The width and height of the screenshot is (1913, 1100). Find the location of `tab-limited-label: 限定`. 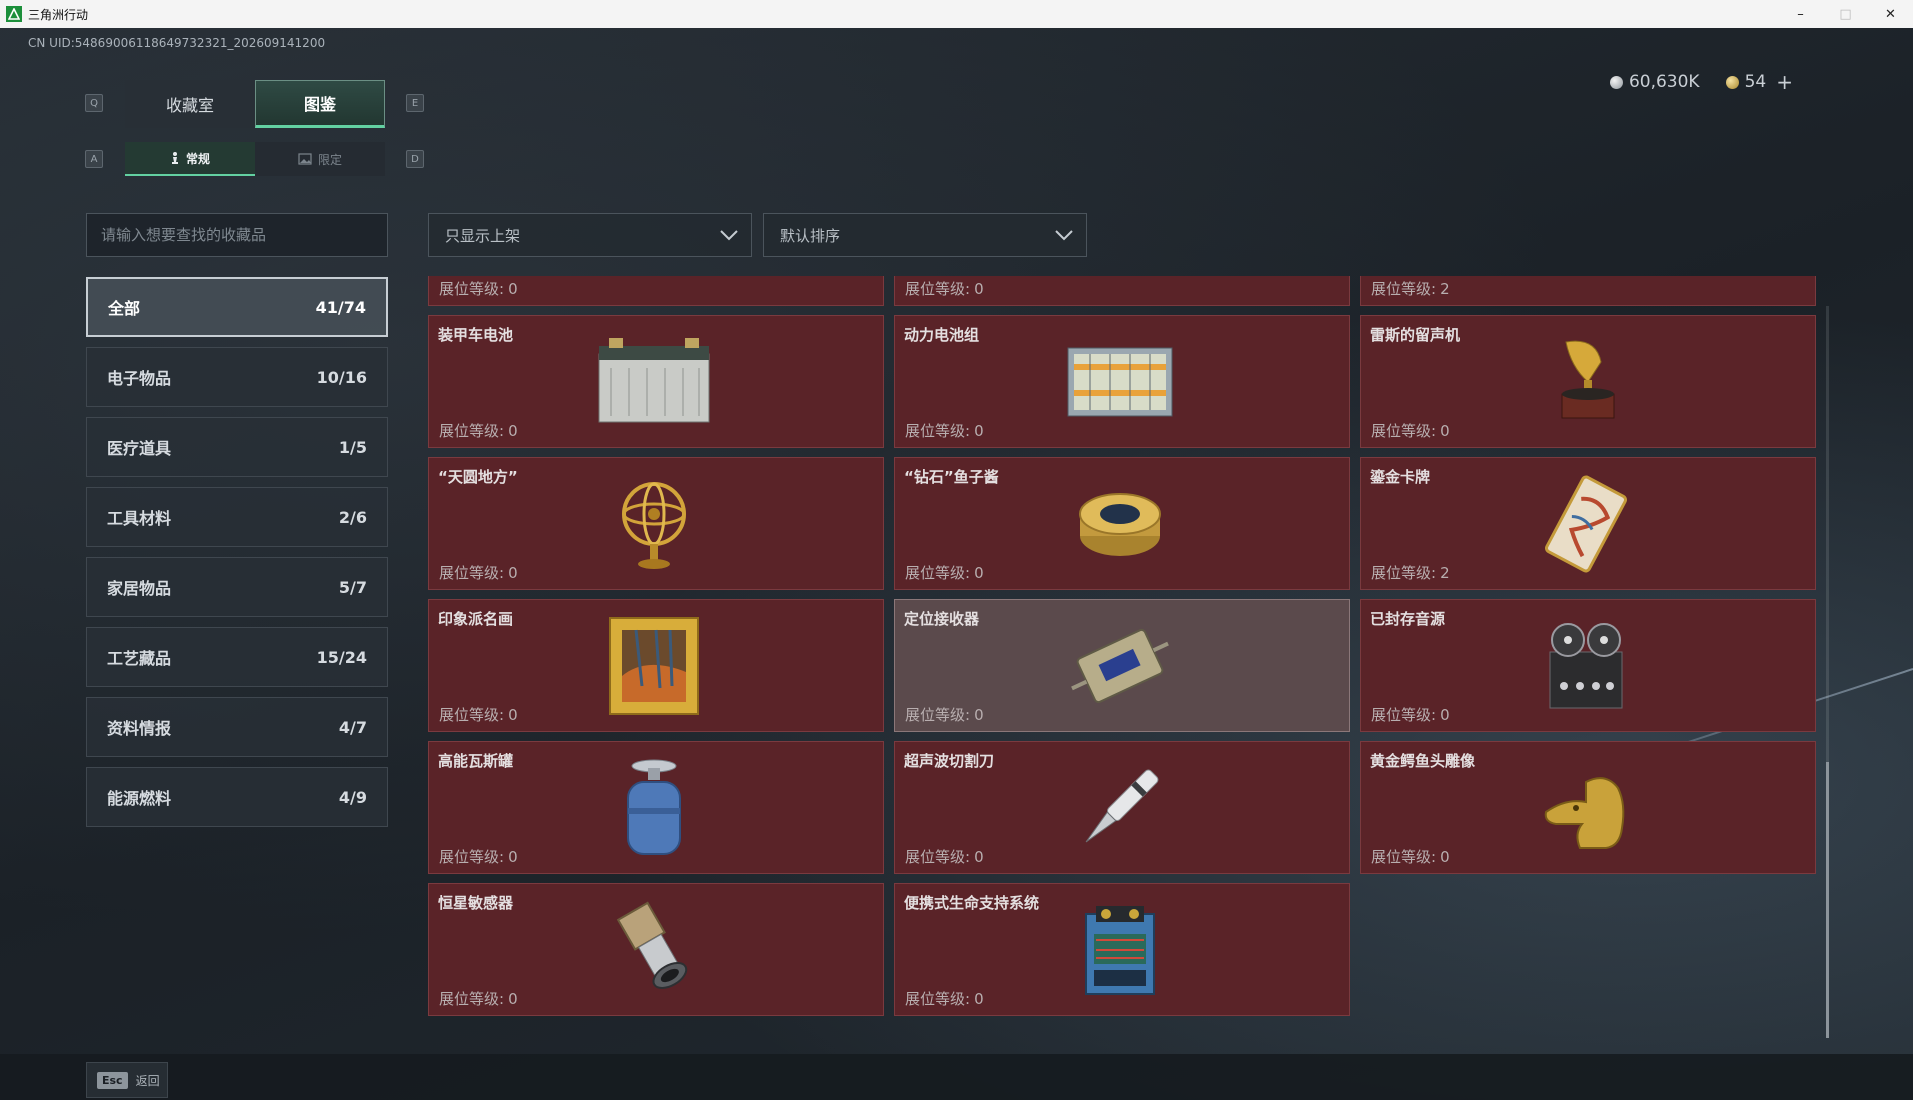

tab-limited-label: 限定 is located at coordinates (329, 159).